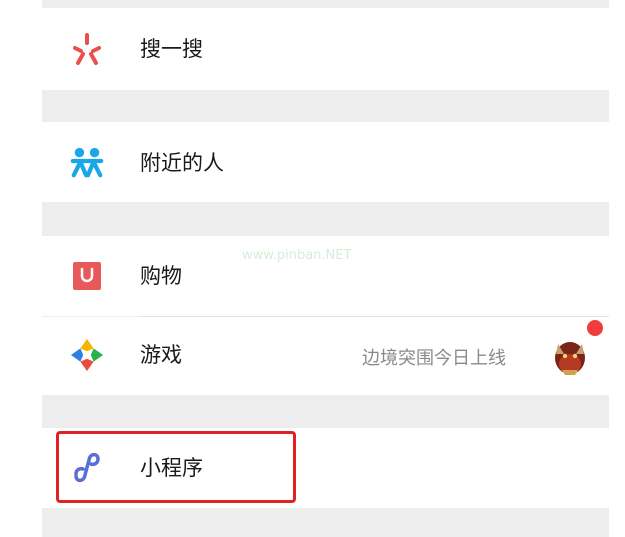  What do you see at coordinates (87, 49) in the screenshot?
I see `search-sparkle-icon` at bounding box center [87, 49].